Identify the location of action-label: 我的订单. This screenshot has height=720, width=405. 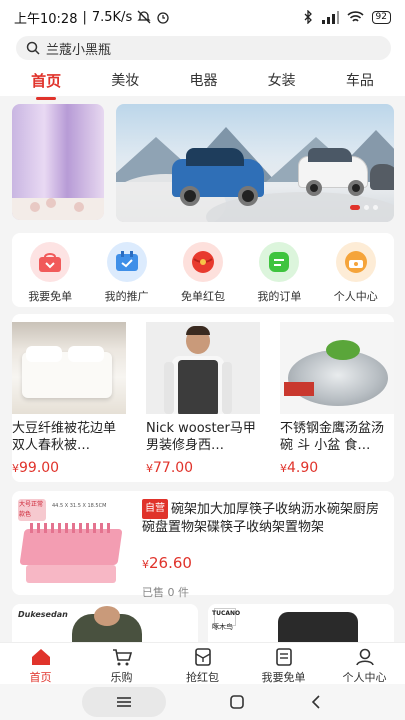
(279, 296).